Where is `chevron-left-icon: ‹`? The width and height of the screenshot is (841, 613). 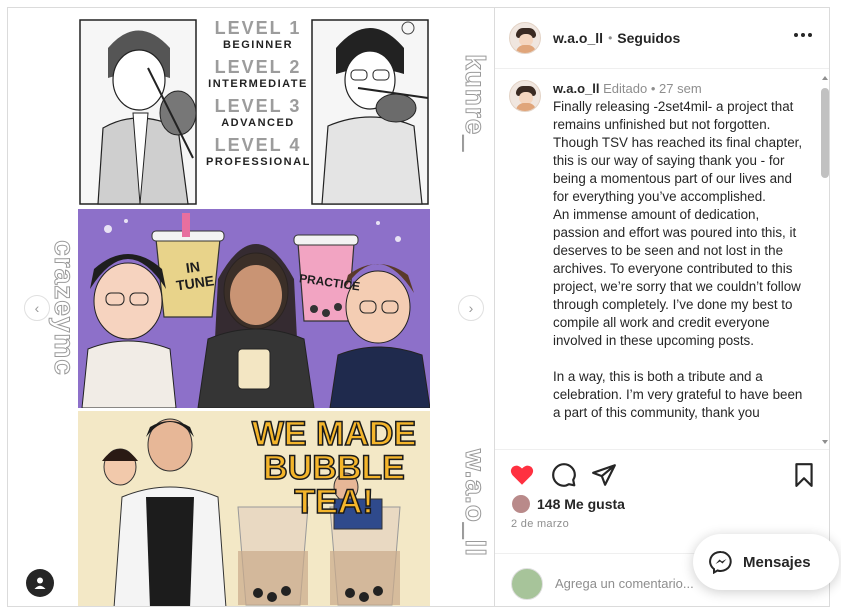
chevron-left-icon: ‹ is located at coordinates (37, 308).